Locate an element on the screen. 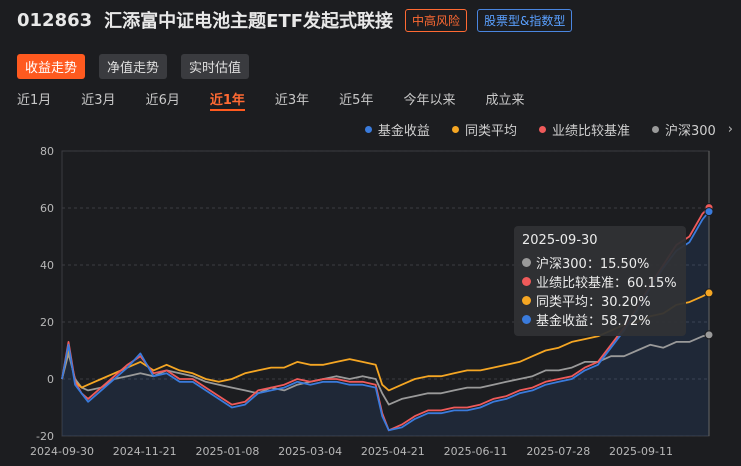  legend-label: 沪深300 is located at coordinates (690, 131).